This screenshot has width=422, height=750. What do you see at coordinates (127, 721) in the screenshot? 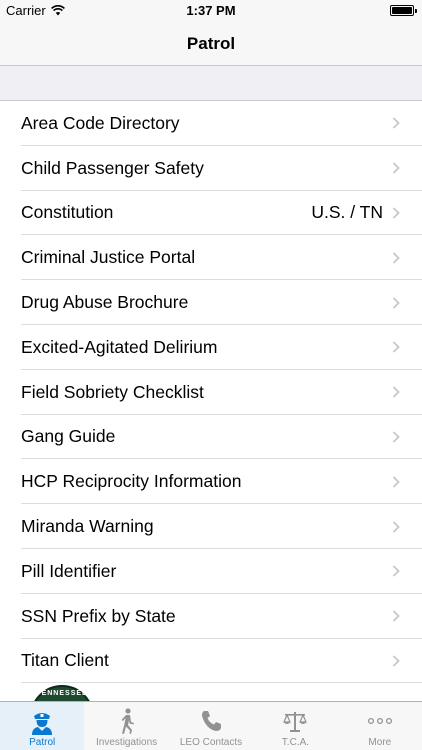
I see `walking-person-icon` at bounding box center [127, 721].